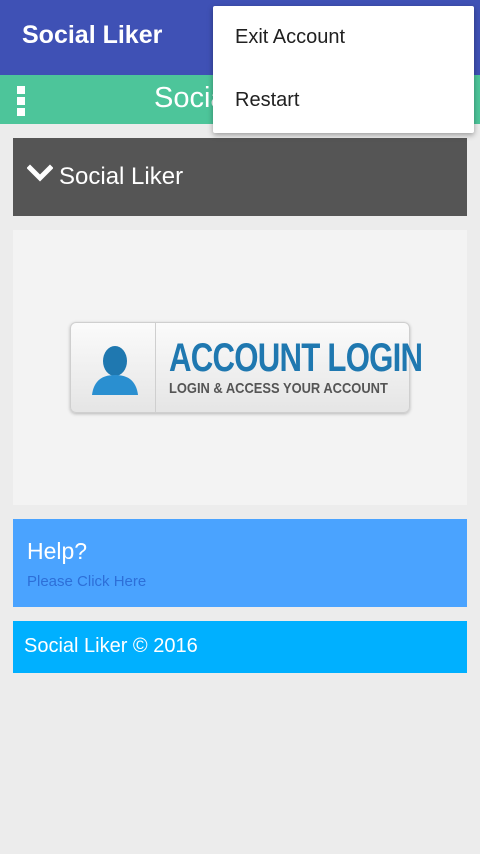 The image size is (480, 854). What do you see at coordinates (343, 100) in the screenshot?
I see `menu-item-restart: Restart` at bounding box center [343, 100].